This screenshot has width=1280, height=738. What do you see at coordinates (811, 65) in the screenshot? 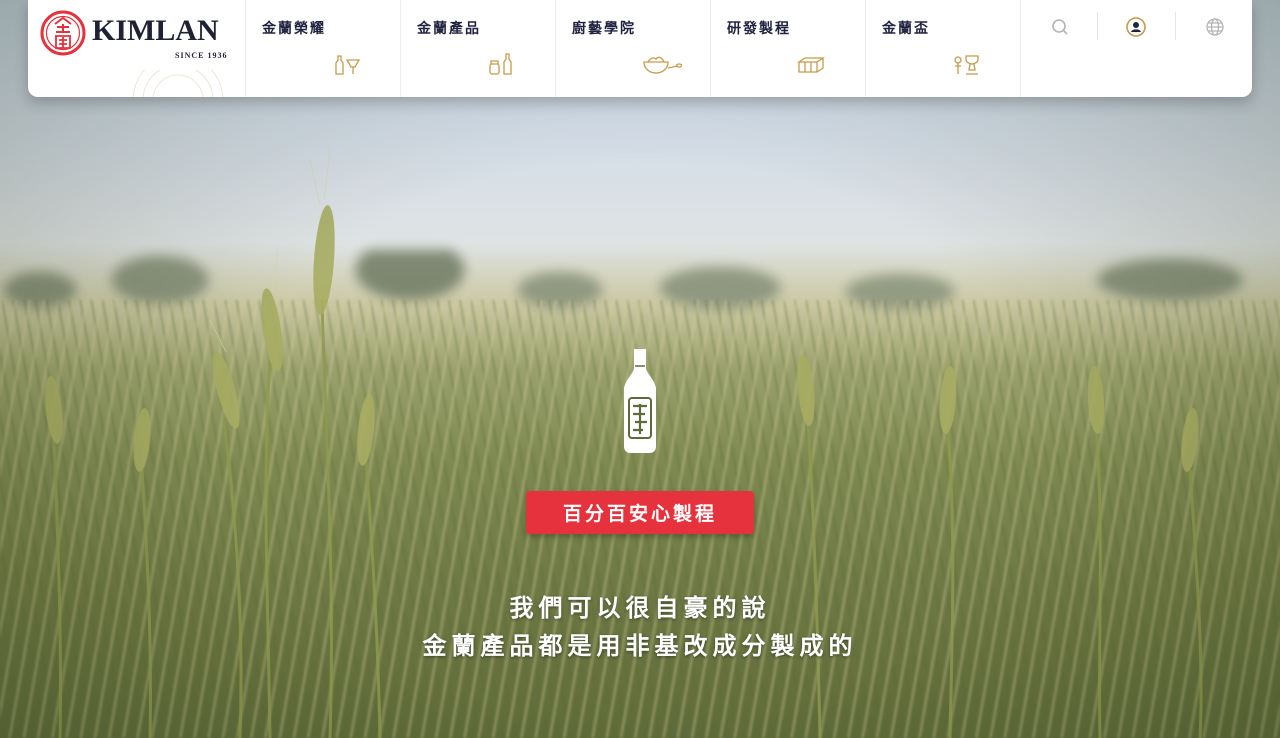
I see `tofu-blocks-icon` at bounding box center [811, 65].